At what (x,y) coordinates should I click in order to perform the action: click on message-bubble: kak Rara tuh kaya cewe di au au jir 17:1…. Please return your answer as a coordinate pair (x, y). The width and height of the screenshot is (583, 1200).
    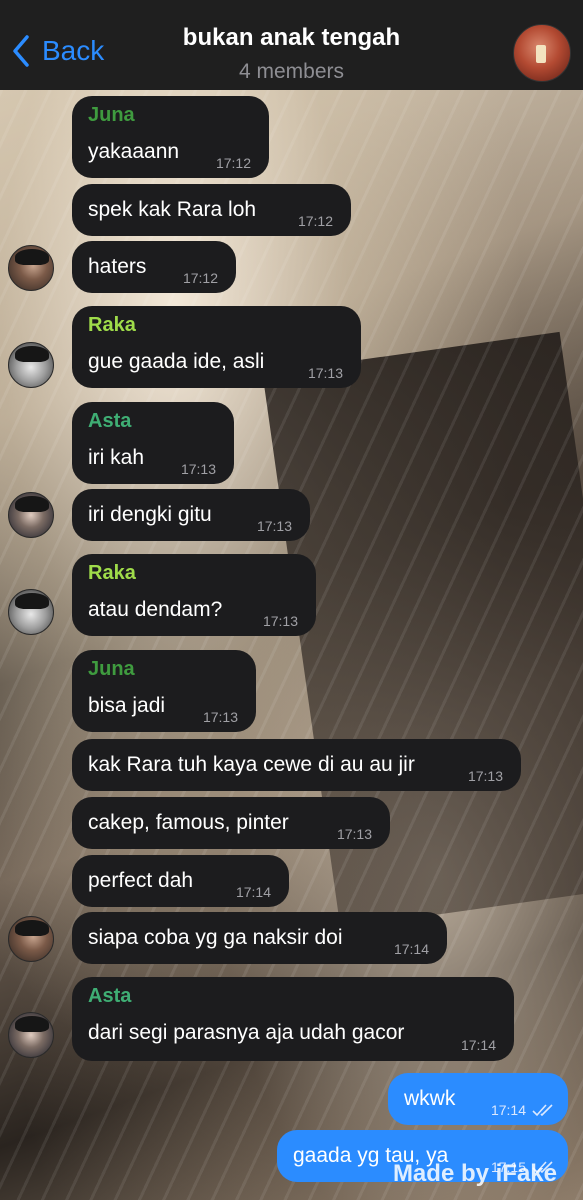
    Looking at the image, I should click on (296, 765).